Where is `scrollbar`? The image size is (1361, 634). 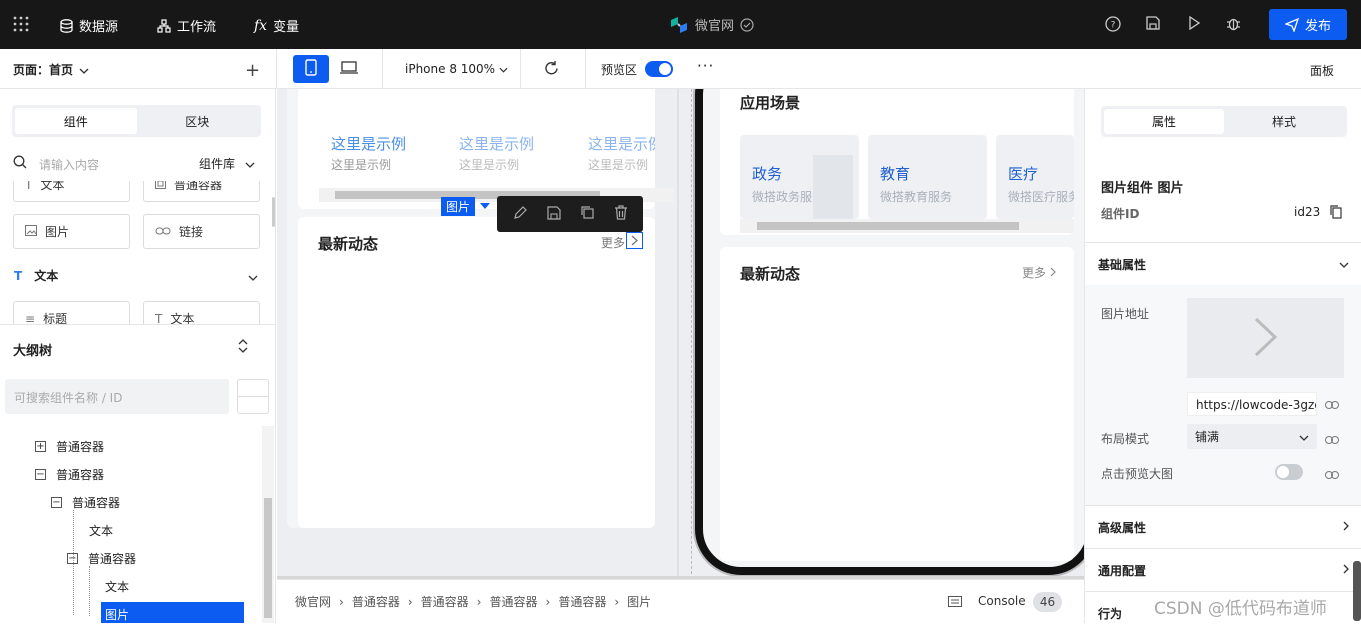 scrollbar is located at coordinates (273, 212).